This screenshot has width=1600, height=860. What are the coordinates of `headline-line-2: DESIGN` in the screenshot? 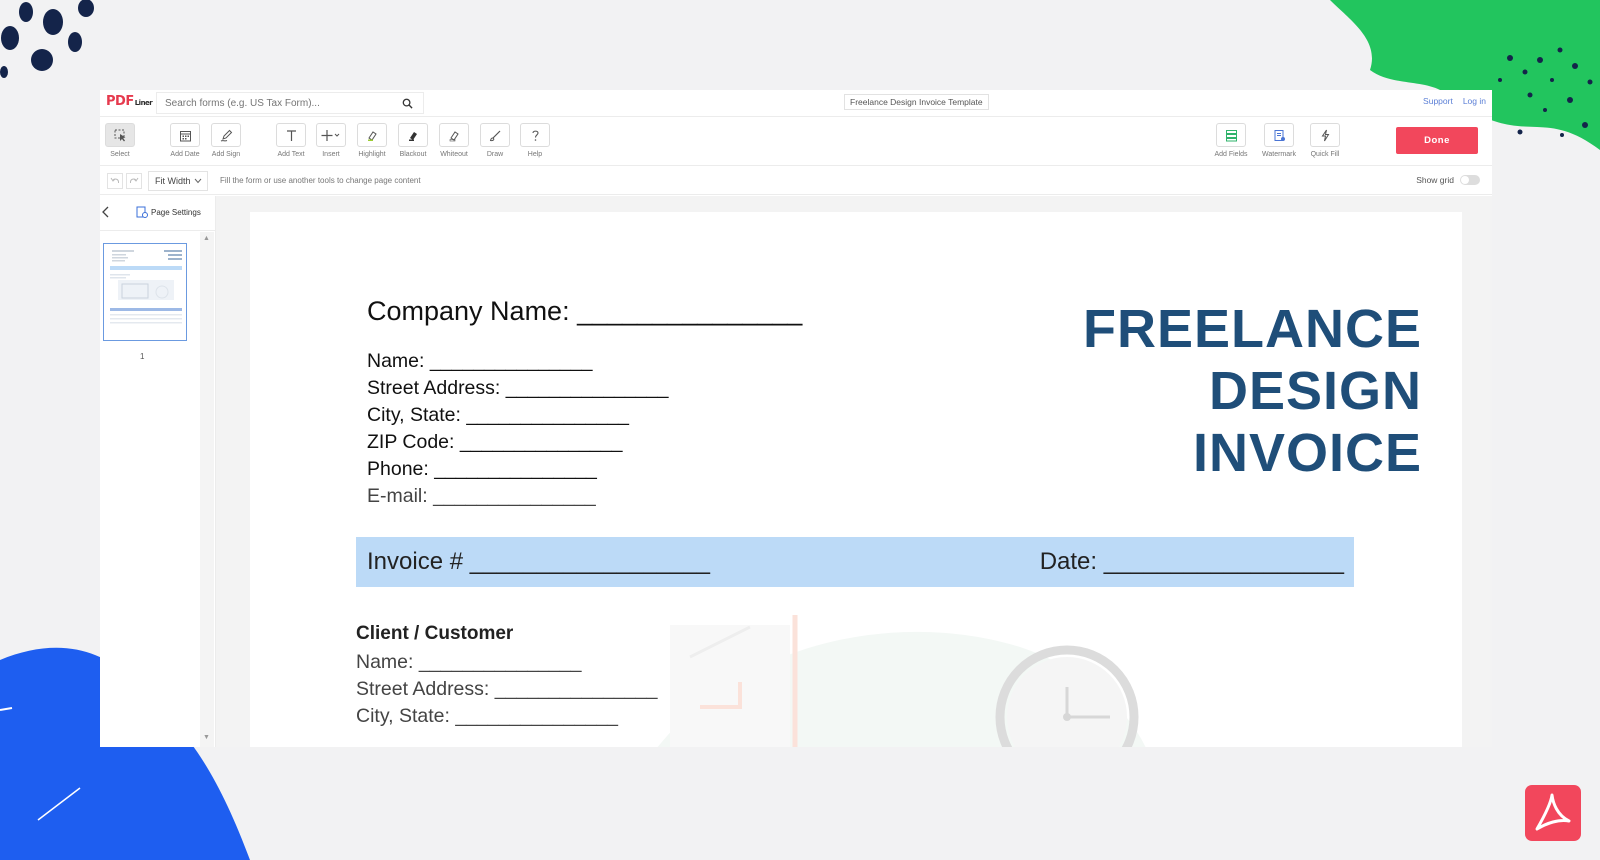 It's located at (1315, 391).